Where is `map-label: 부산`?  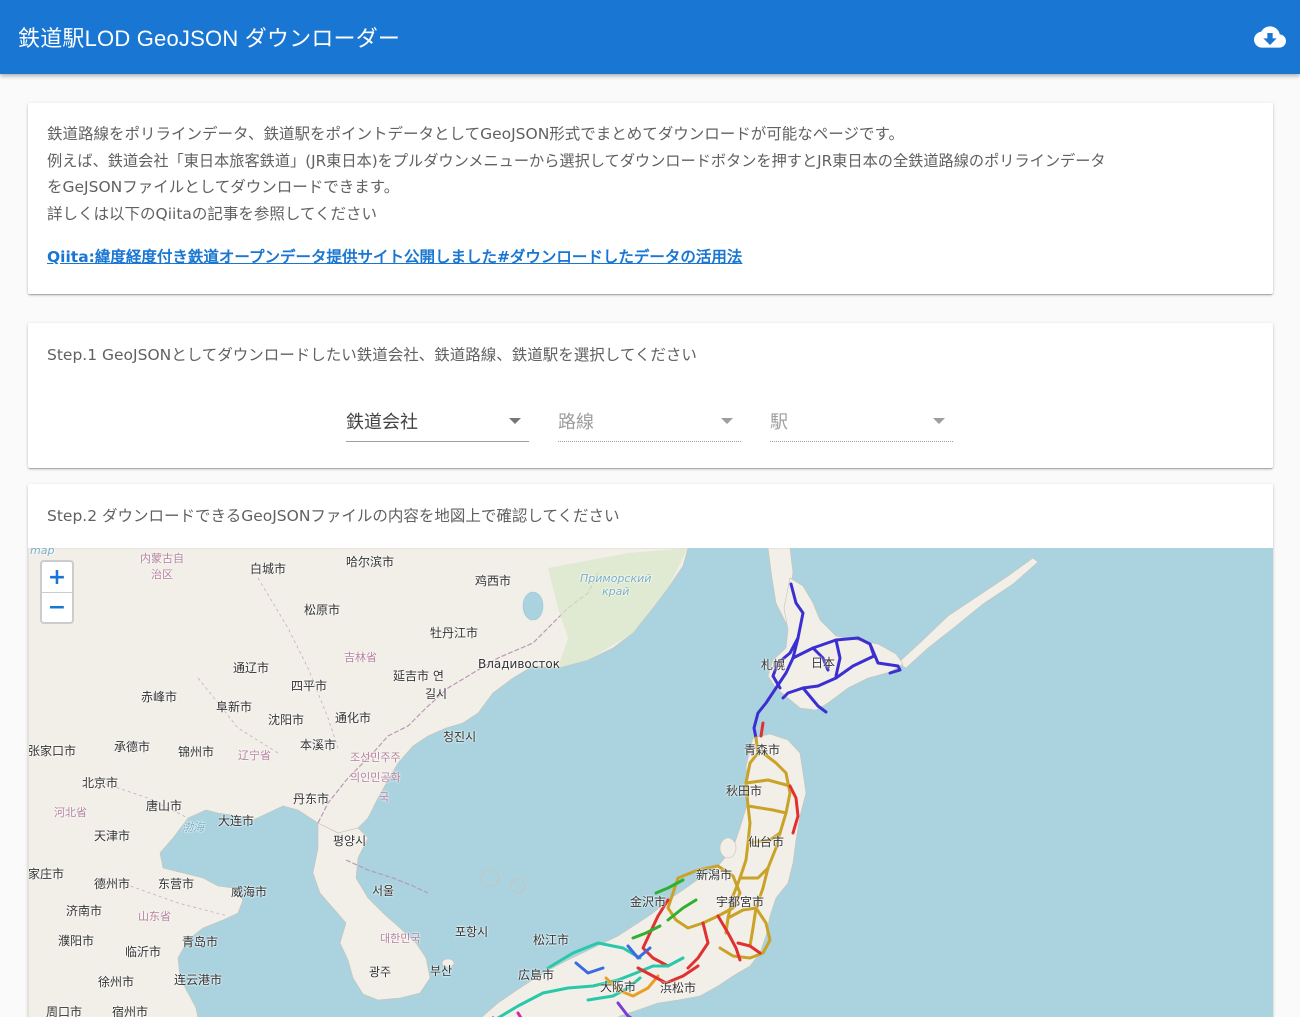
map-label: 부산 is located at coordinates (441, 971).